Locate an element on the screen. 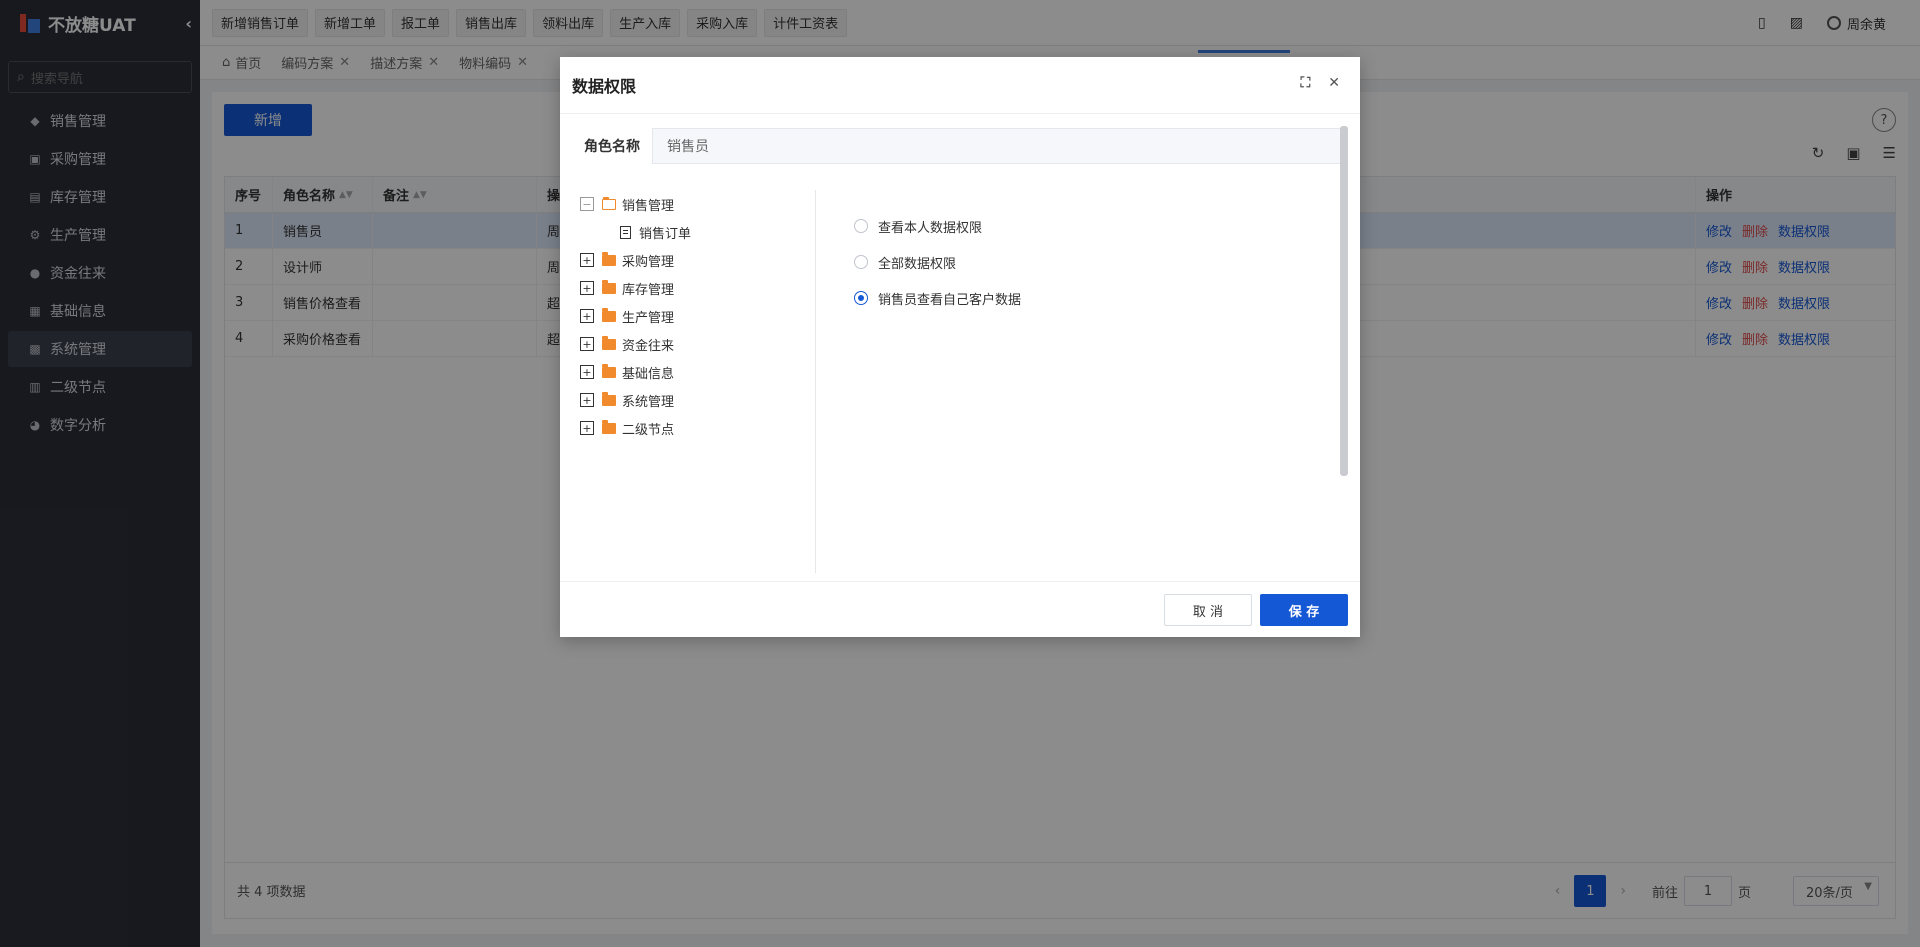 The height and width of the screenshot is (947, 1920). tree-node-basic-info: + 基础信息 is located at coordinates (697, 372).